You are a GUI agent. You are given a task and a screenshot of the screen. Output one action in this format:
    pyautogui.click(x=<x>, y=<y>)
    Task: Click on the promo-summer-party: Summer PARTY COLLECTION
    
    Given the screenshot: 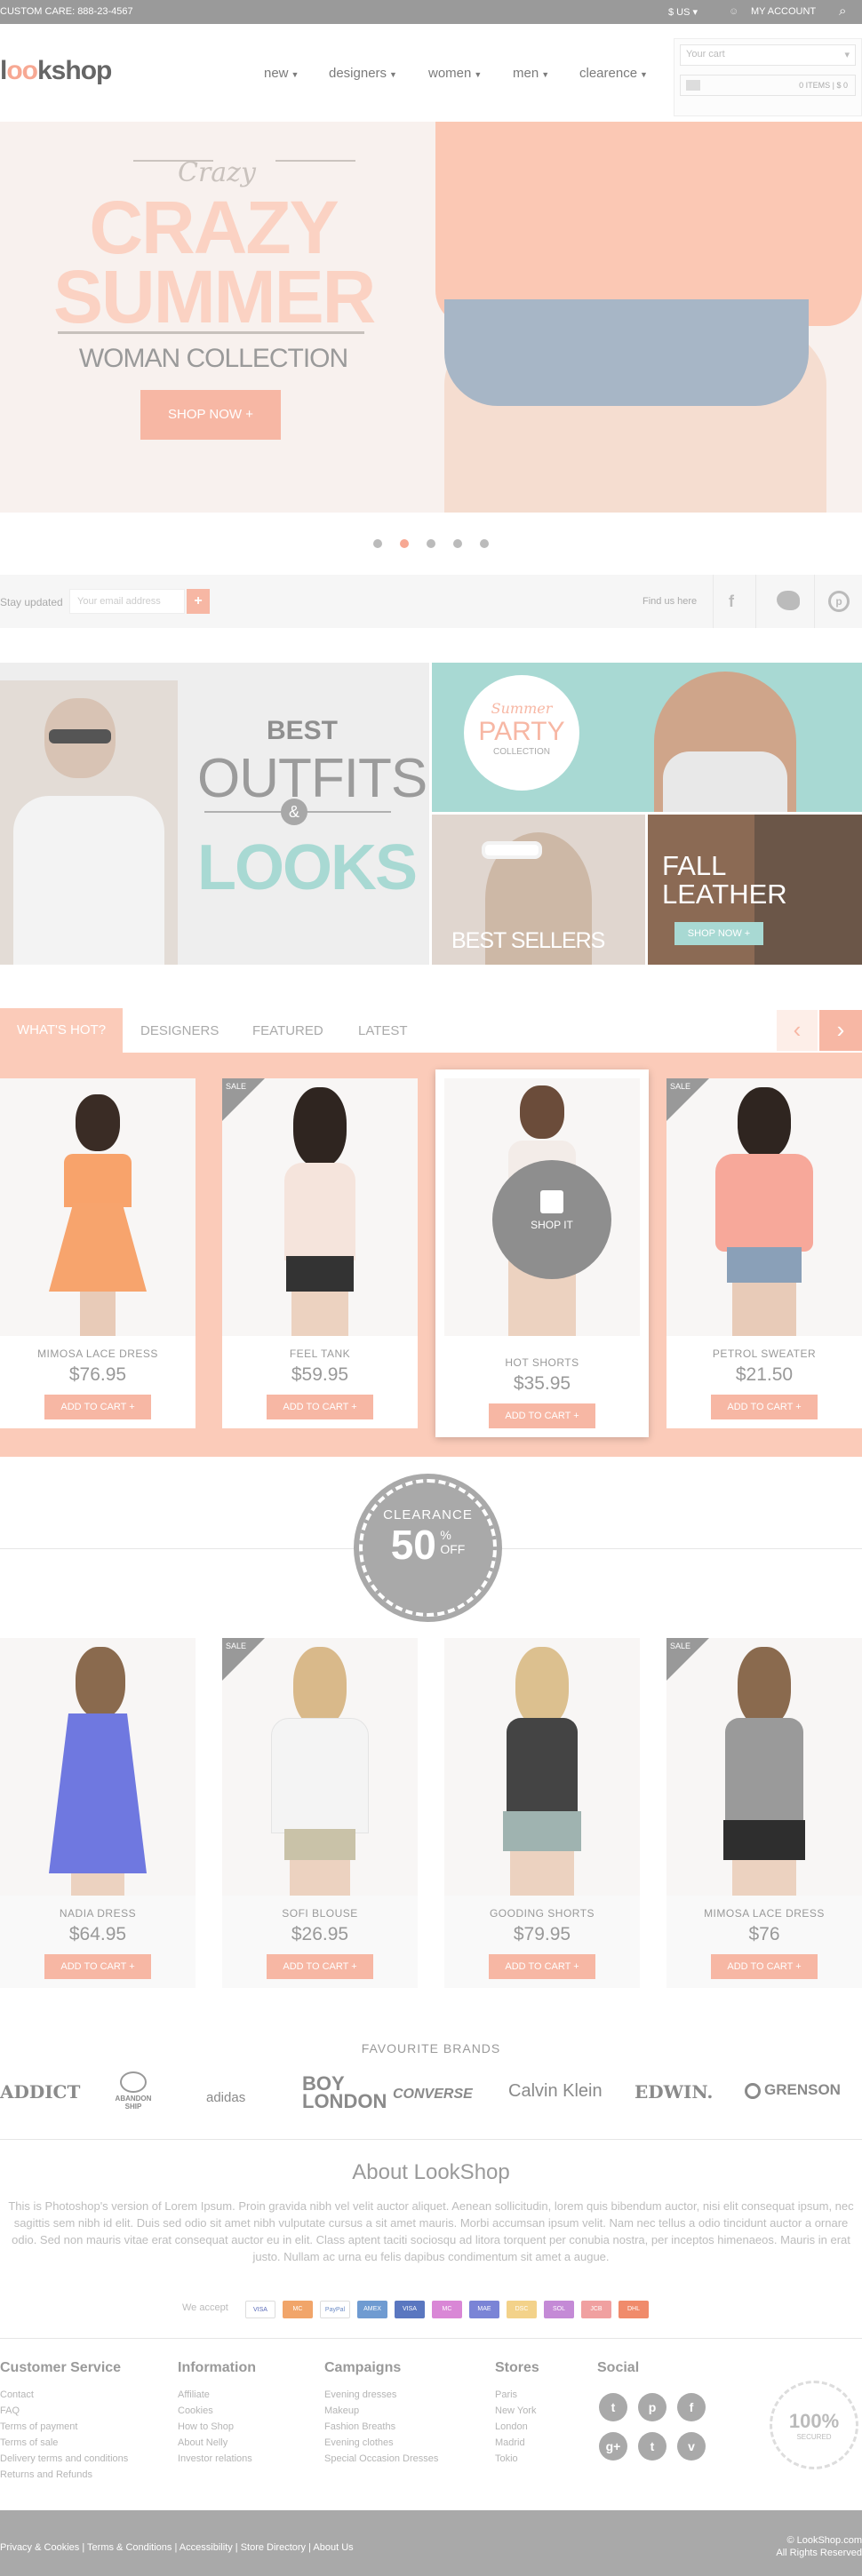 What is the action you would take?
    pyautogui.click(x=647, y=737)
    